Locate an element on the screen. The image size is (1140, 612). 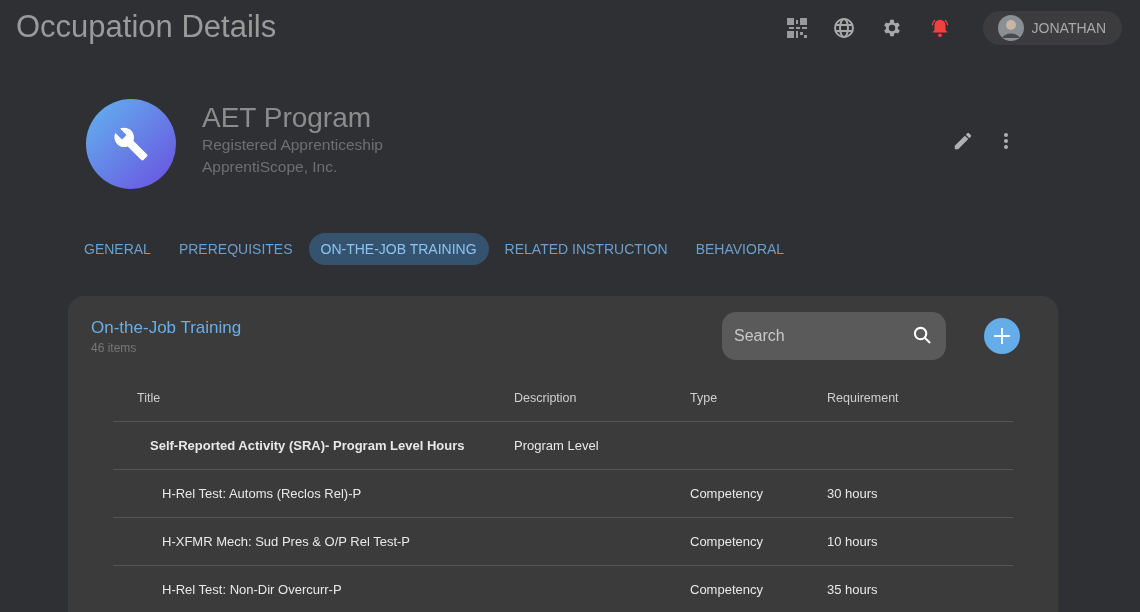
search-icon is located at coordinates (922, 335).